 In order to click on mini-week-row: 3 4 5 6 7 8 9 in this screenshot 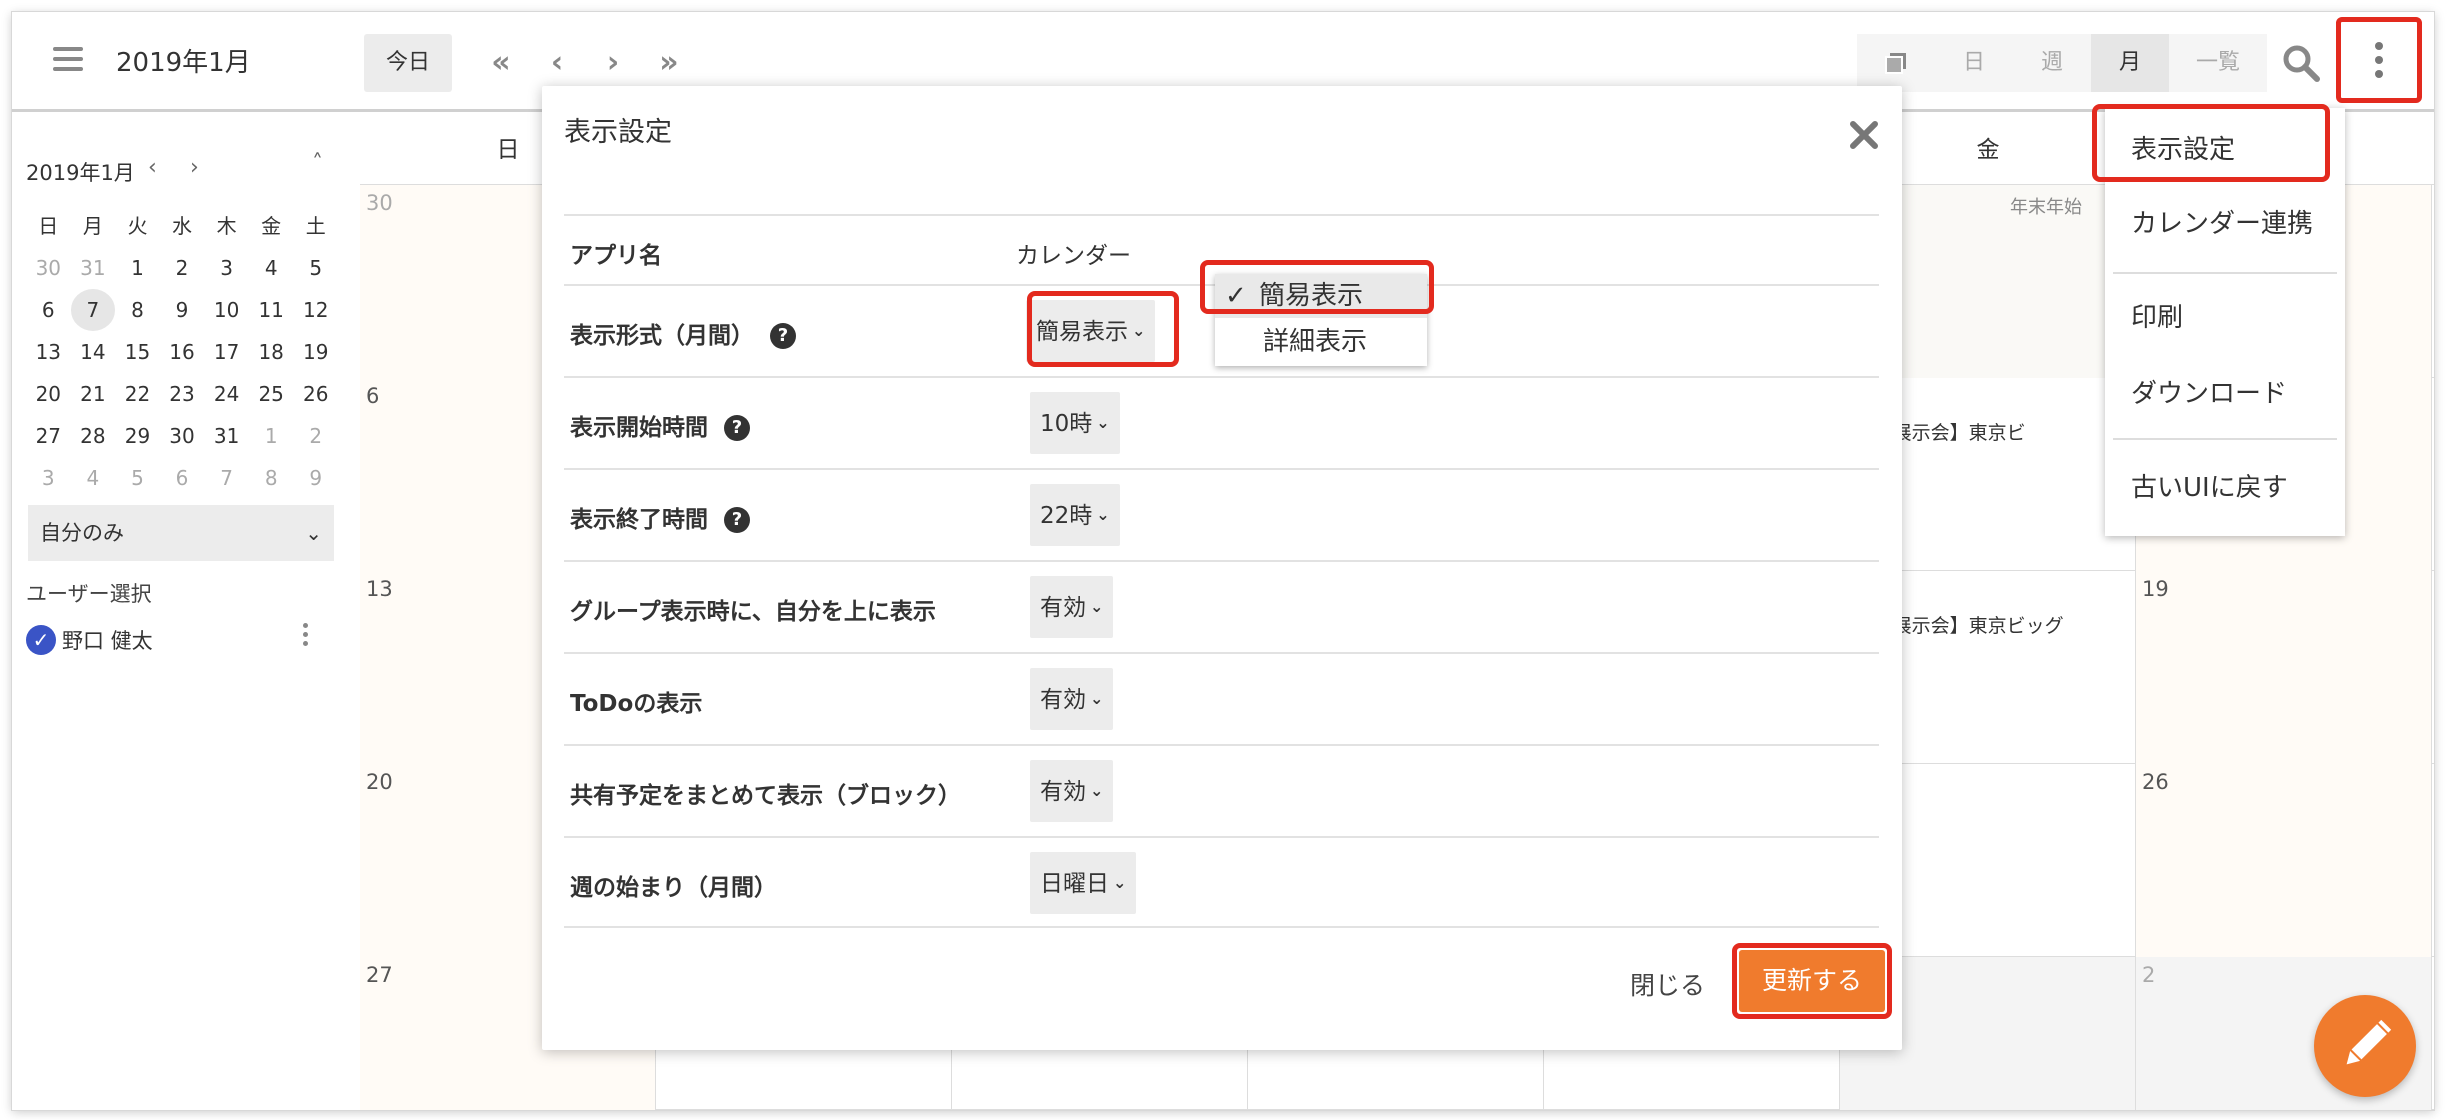, I will do `click(182, 478)`.